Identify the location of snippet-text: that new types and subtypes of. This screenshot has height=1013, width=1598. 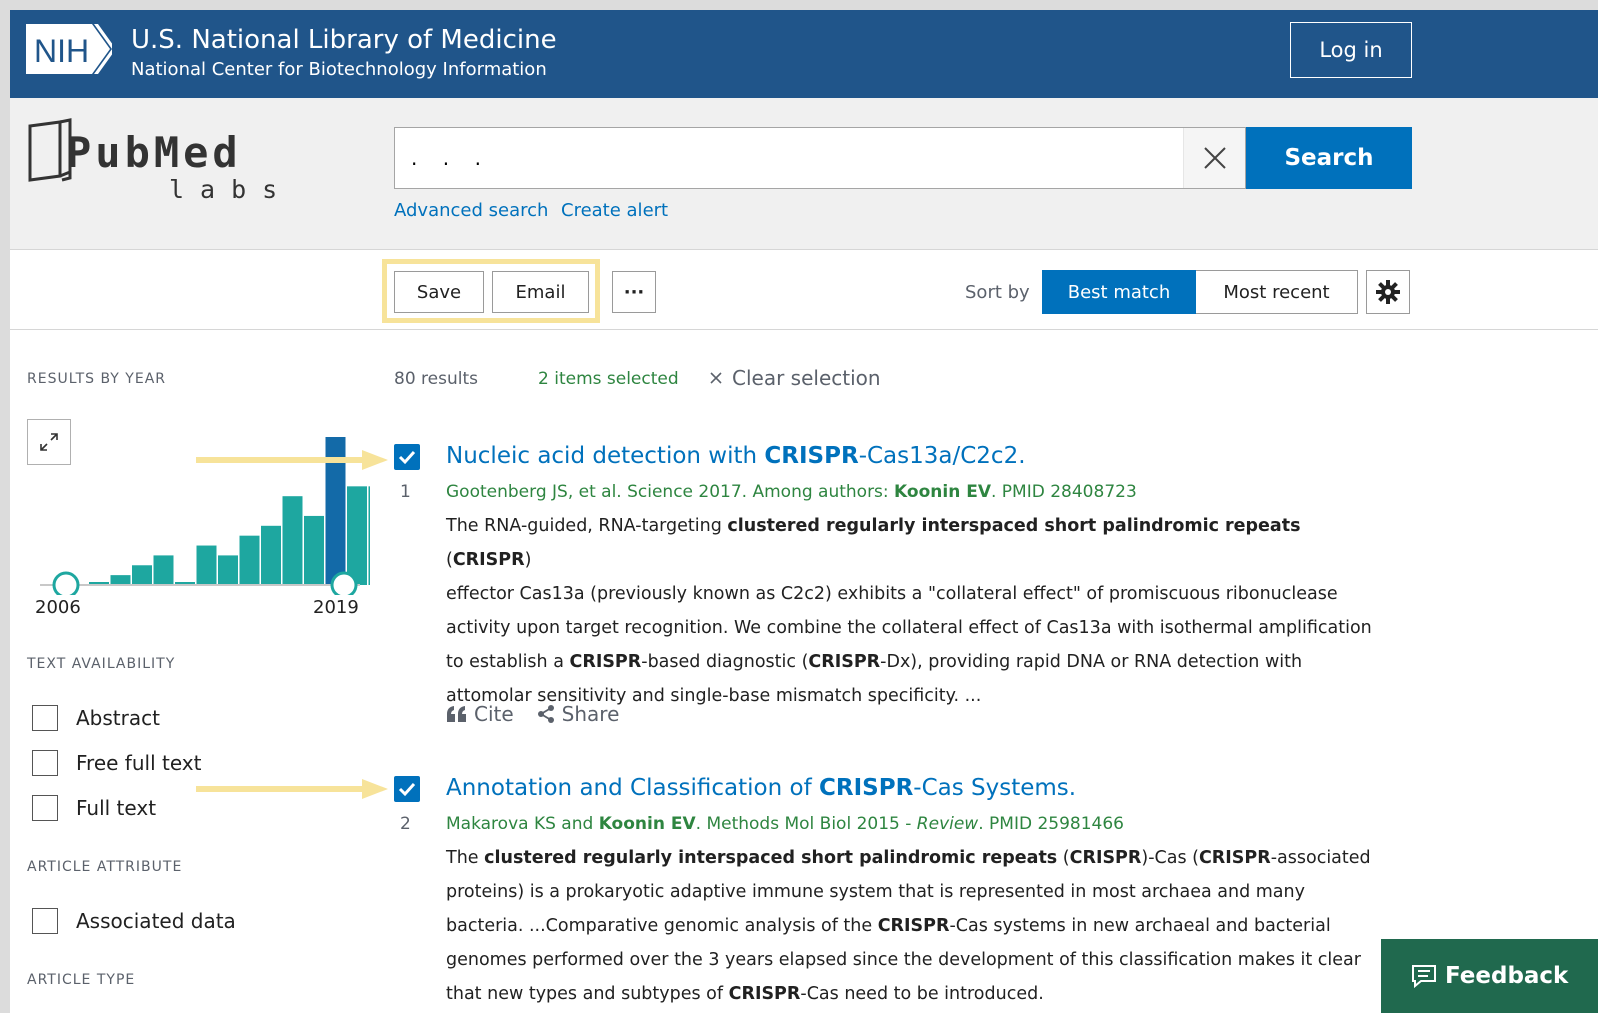
(587, 994).